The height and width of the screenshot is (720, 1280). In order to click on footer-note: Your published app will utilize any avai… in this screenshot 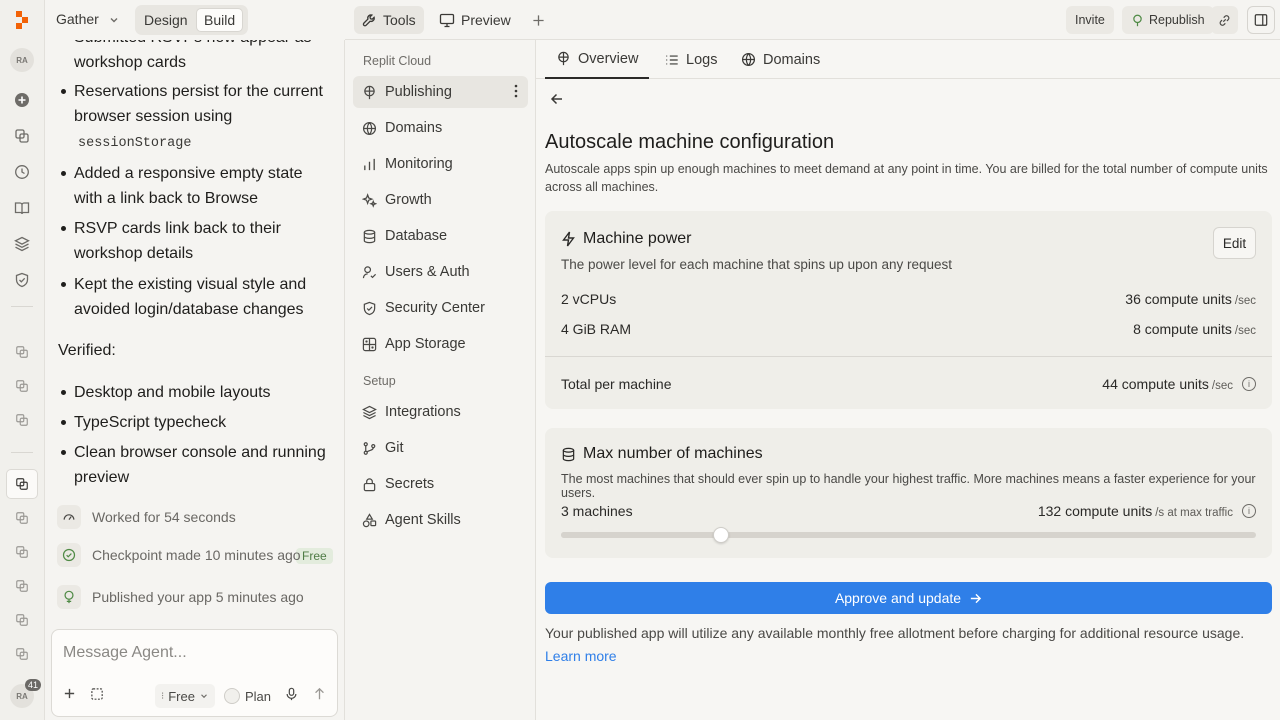, I will do `click(895, 633)`.